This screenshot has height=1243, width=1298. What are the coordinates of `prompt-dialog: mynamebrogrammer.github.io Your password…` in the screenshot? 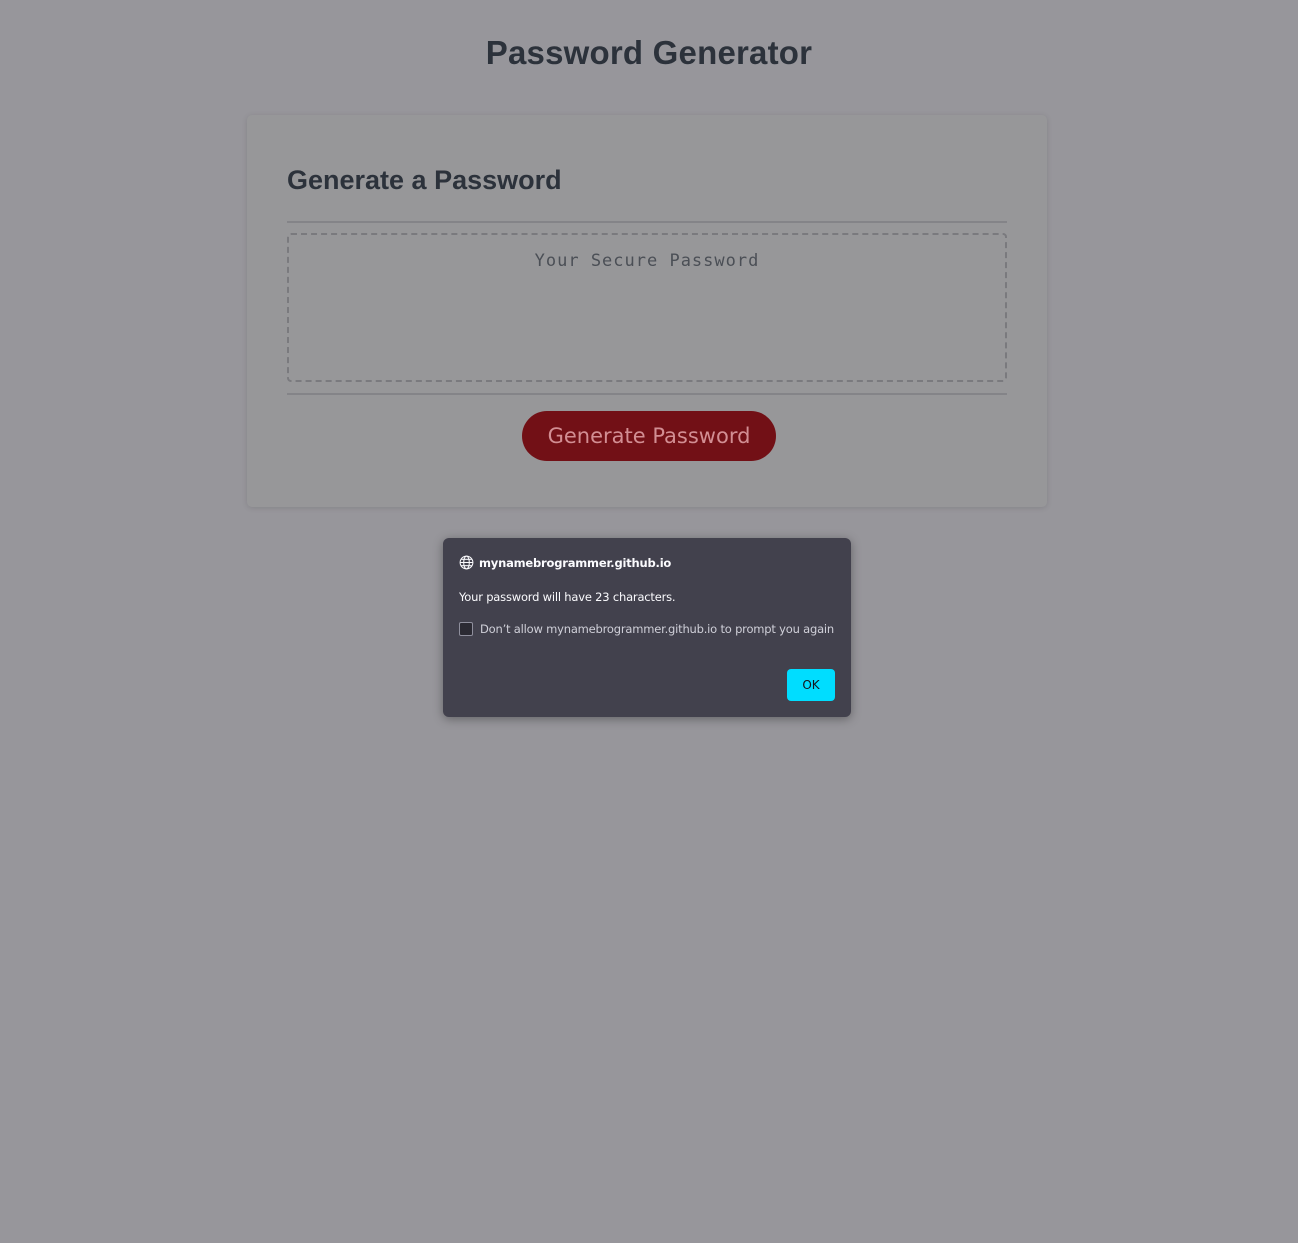 It's located at (647, 627).